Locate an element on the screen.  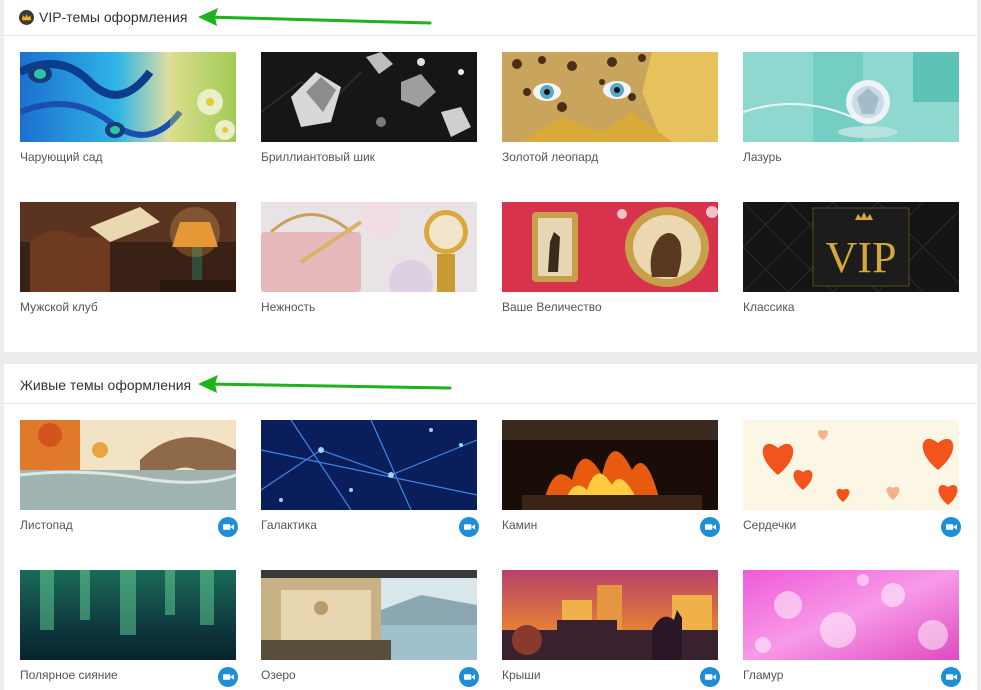
theme-label: Классика is located at coordinates (769, 307).